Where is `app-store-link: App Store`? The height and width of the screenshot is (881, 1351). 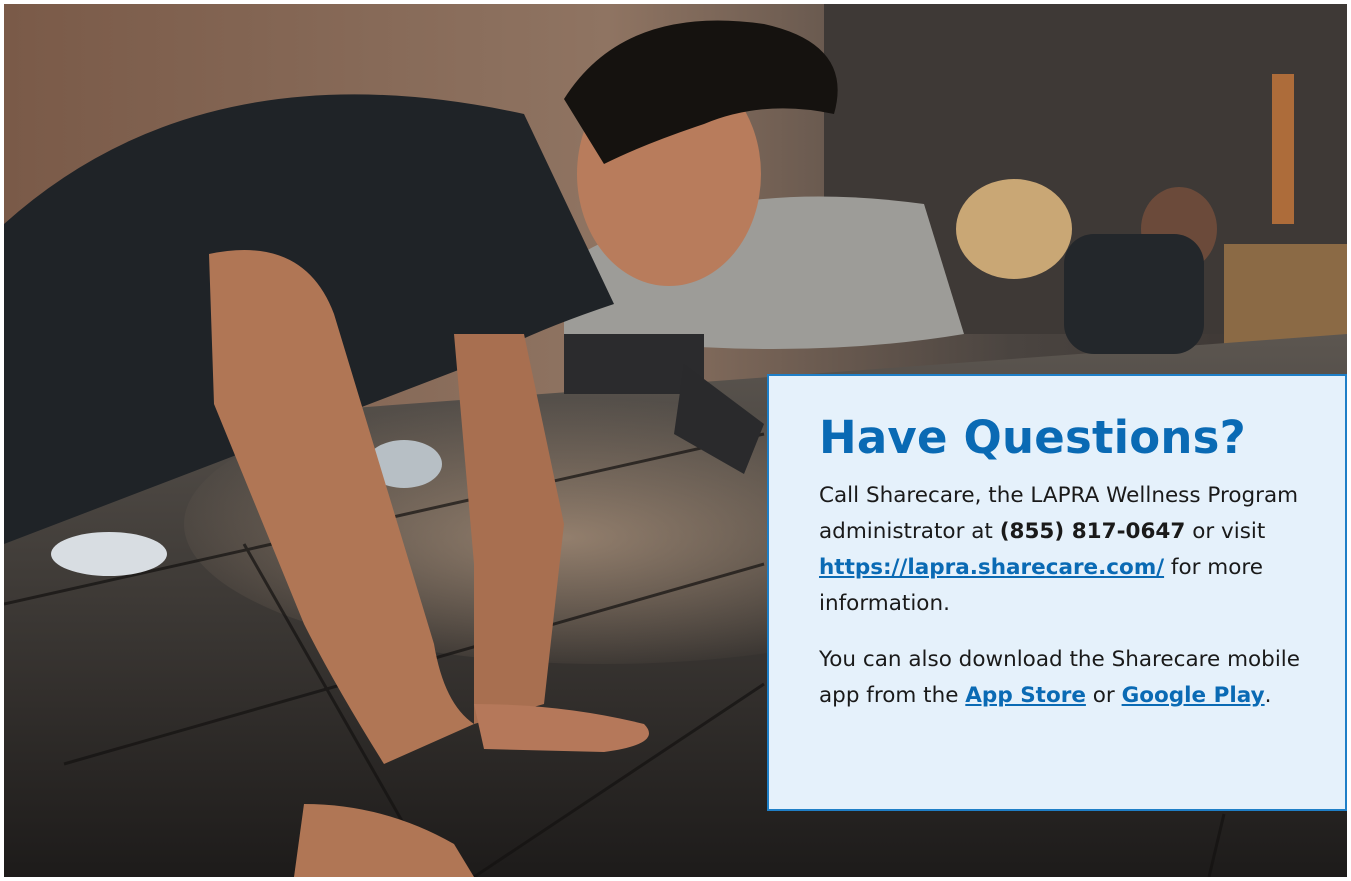 app-store-link: App Store is located at coordinates (1025, 695).